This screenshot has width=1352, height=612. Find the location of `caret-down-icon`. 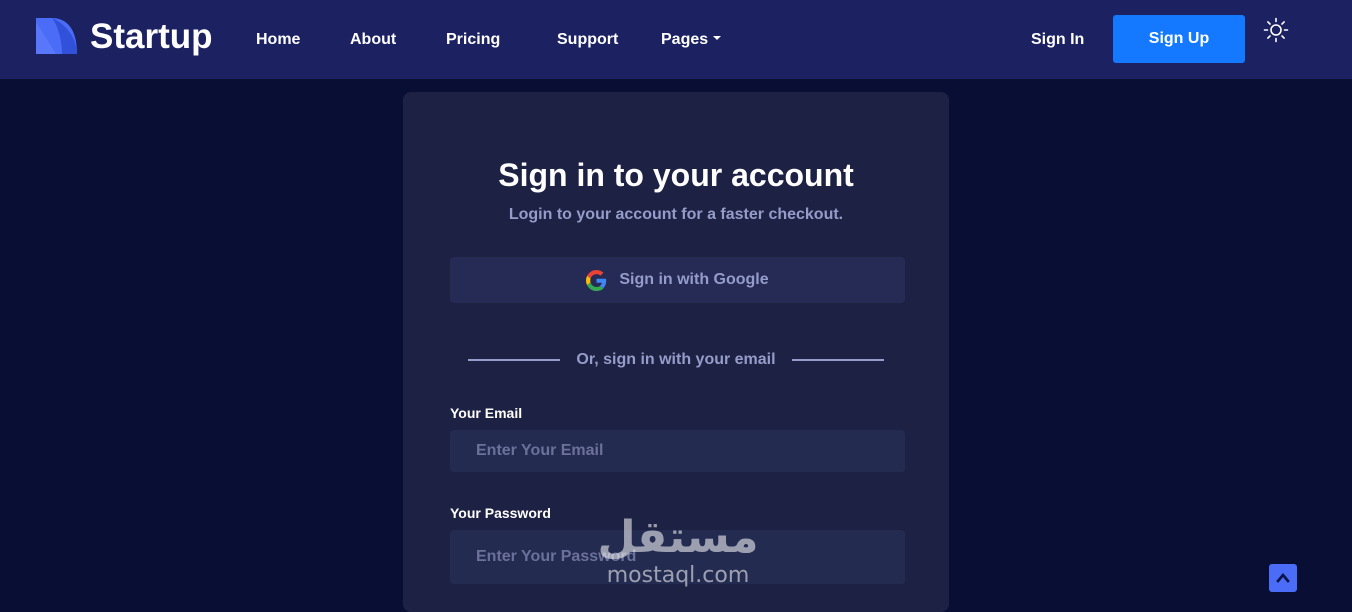

caret-down-icon is located at coordinates (717, 37).